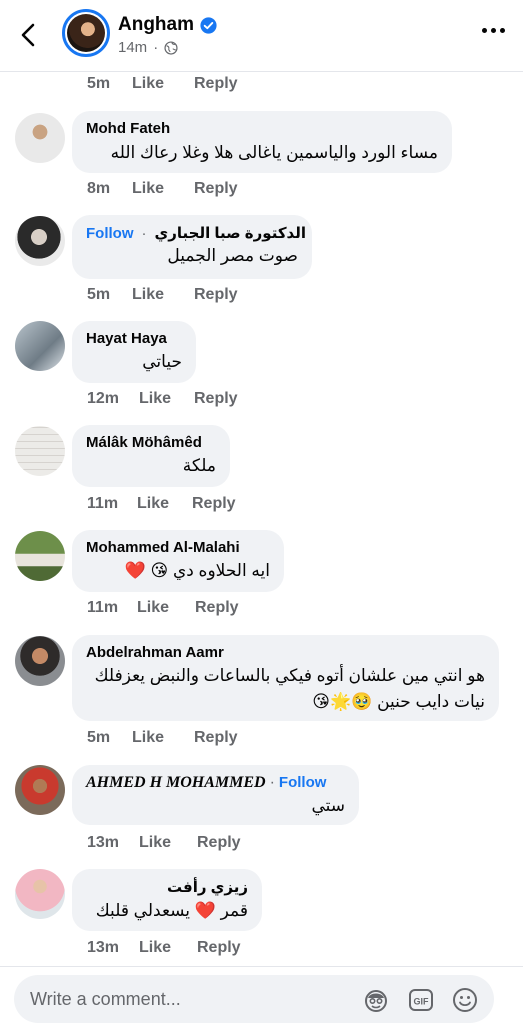 This screenshot has height=1024, width=523. I want to click on globe-icon, so click(171, 47).